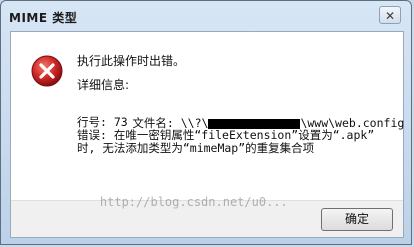 This screenshot has height=247, width=414. Describe the element at coordinates (196, 148) in the screenshot. I see `error-line-2: 时, 无法添加类型为“mimeMap”的重复集合项` at that location.